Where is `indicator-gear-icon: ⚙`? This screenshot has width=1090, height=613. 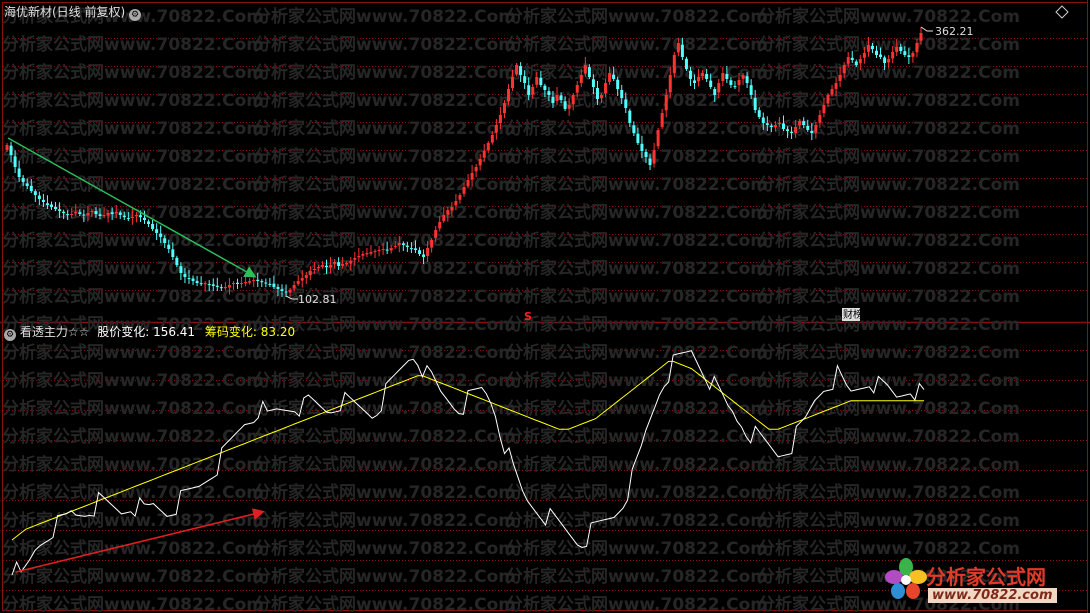 indicator-gear-icon: ⚙ is located at coordinates (10, 335).